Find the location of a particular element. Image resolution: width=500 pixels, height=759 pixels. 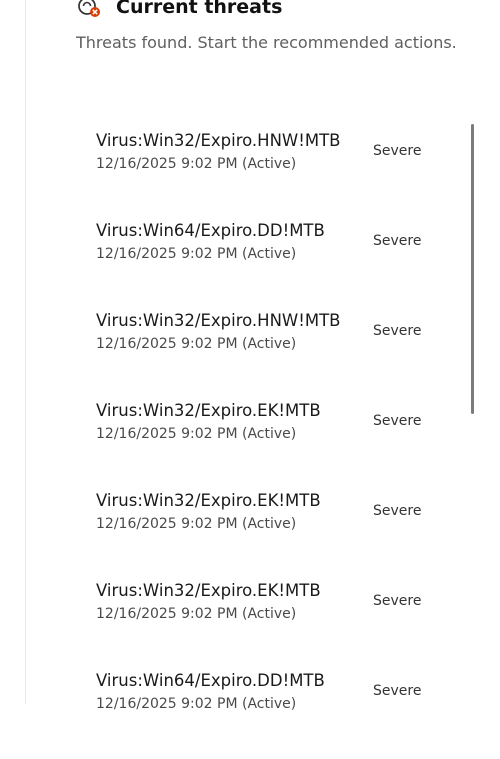

left-navigation-rail is located at coordinates (13, 352).